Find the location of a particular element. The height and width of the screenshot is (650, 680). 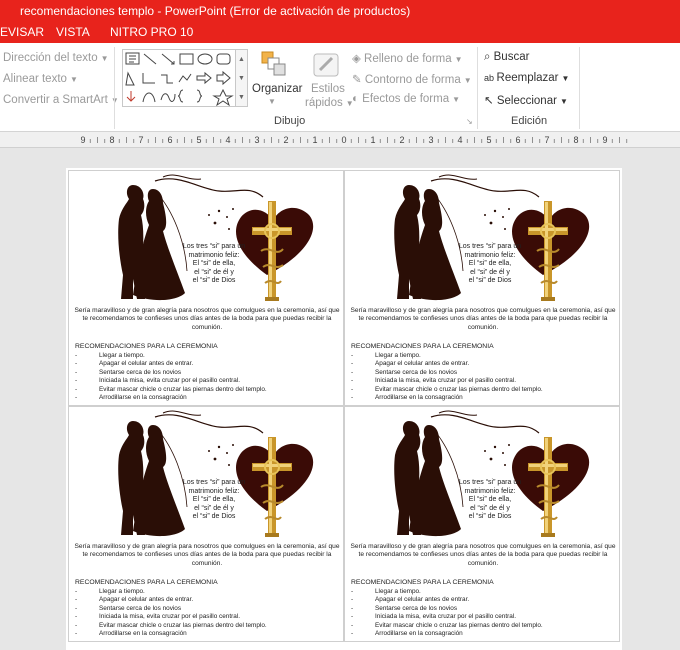

binoculars-icon: ⌕ is located at coordinates (489, 57).